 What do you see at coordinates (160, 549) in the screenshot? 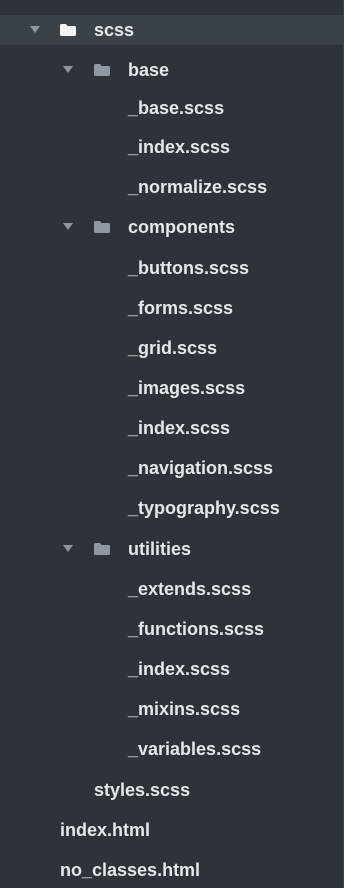
I see `tree-folder-label: utilities` at bounding box center [160, 549].